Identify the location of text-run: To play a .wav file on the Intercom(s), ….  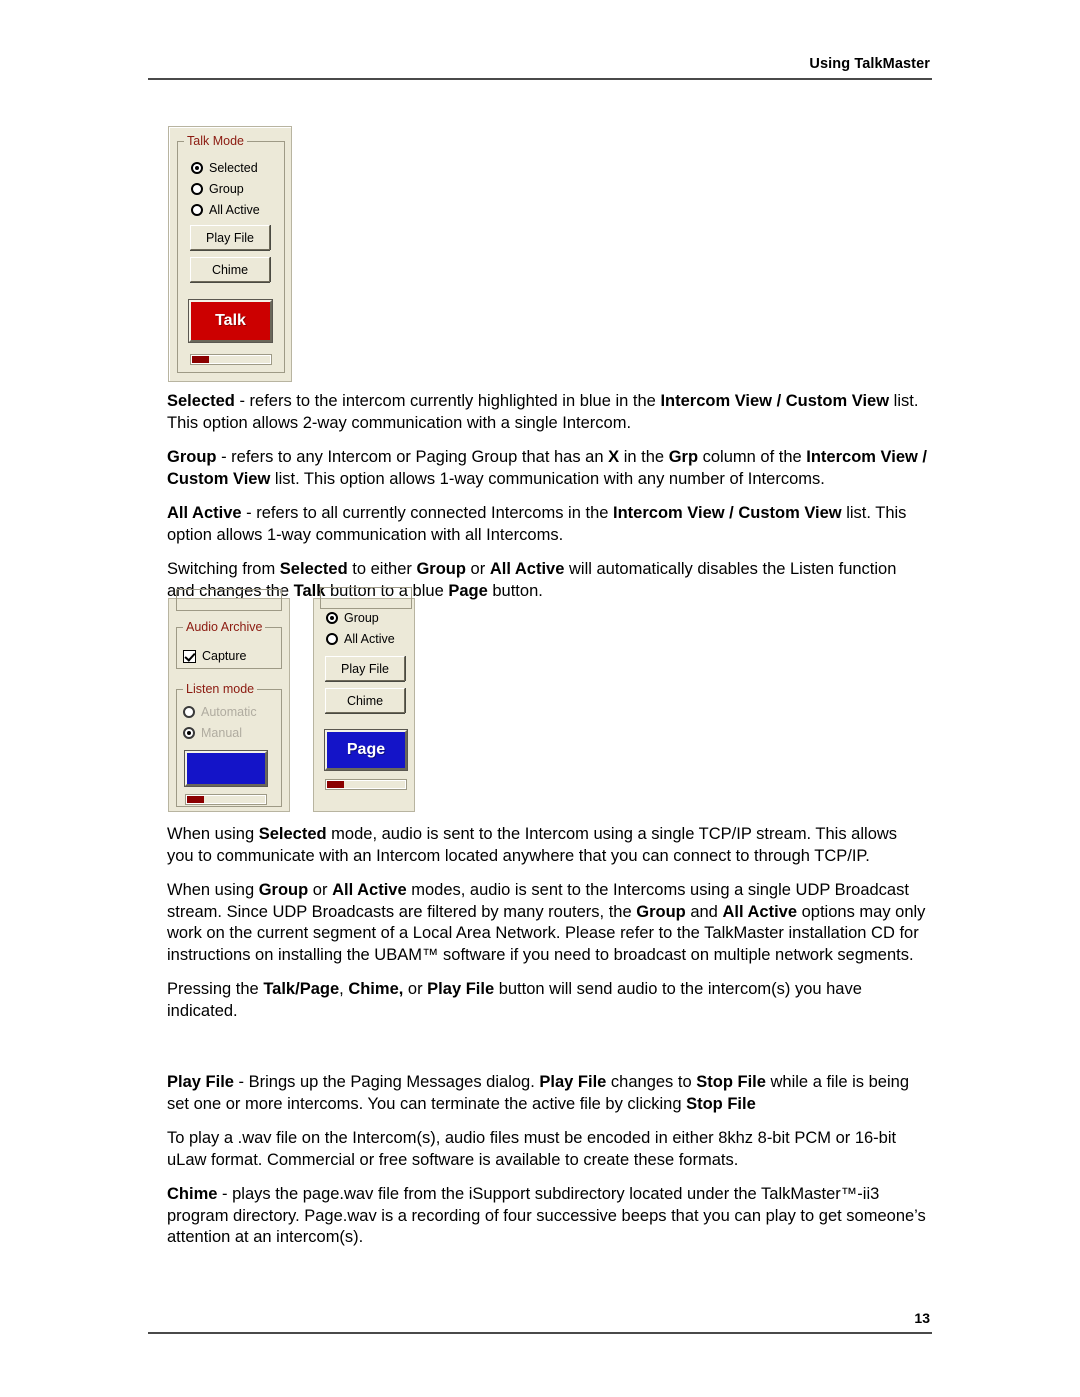
(532, 1149).